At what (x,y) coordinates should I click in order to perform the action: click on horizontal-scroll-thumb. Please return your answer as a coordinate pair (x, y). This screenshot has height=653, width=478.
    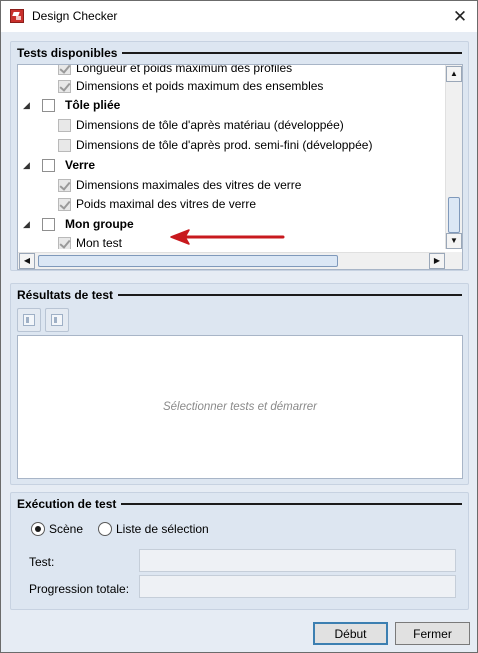
    Looking at the image, I should click on (188, 261).